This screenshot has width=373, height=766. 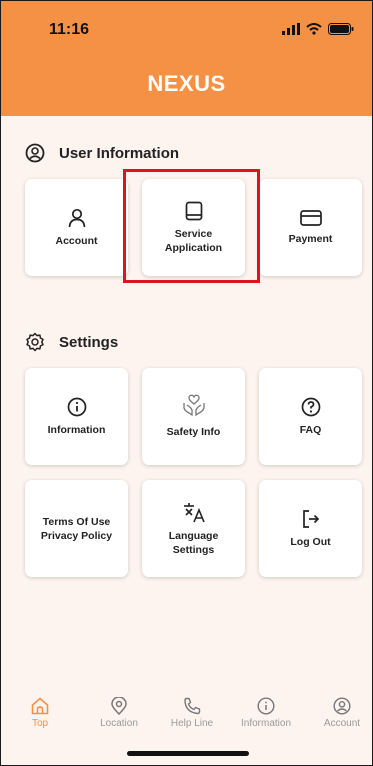 What do you see at coordinates (193, 528) in the screenshot?
I see `language-settings-card: Language Settings` at bounding box center [193, 528].